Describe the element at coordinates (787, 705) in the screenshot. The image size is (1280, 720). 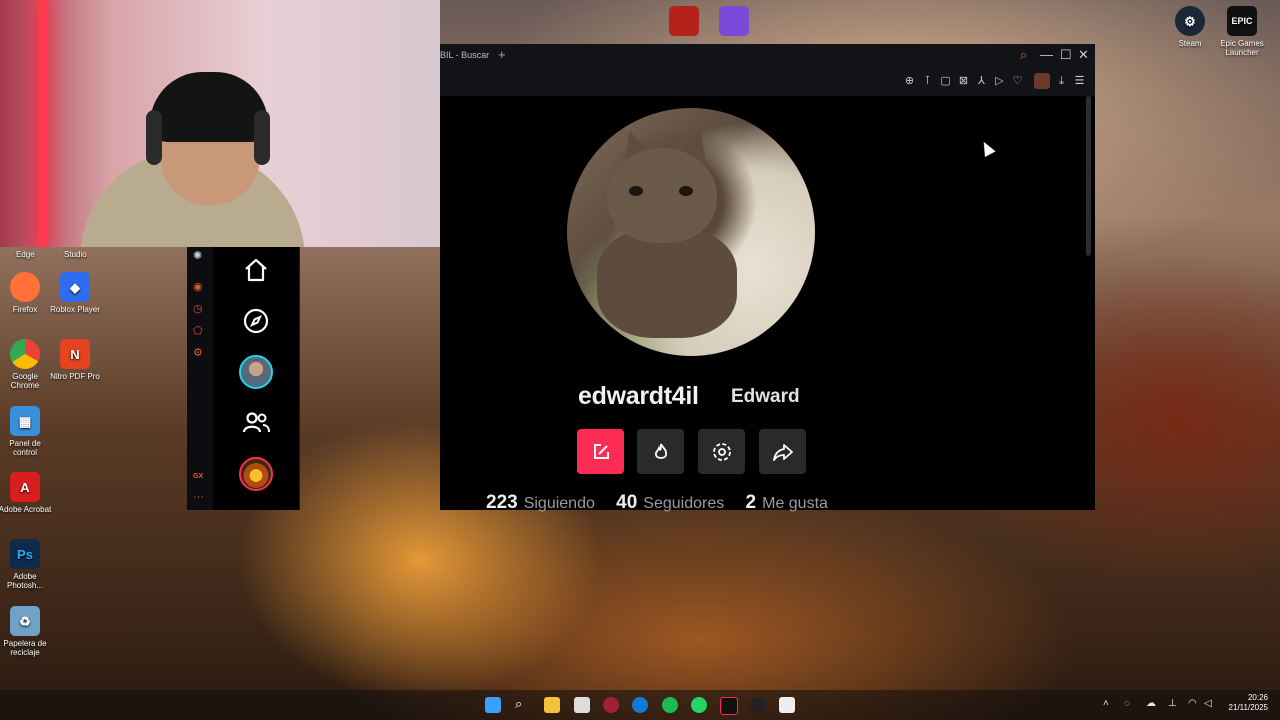
I see `obs-icon` at that location.